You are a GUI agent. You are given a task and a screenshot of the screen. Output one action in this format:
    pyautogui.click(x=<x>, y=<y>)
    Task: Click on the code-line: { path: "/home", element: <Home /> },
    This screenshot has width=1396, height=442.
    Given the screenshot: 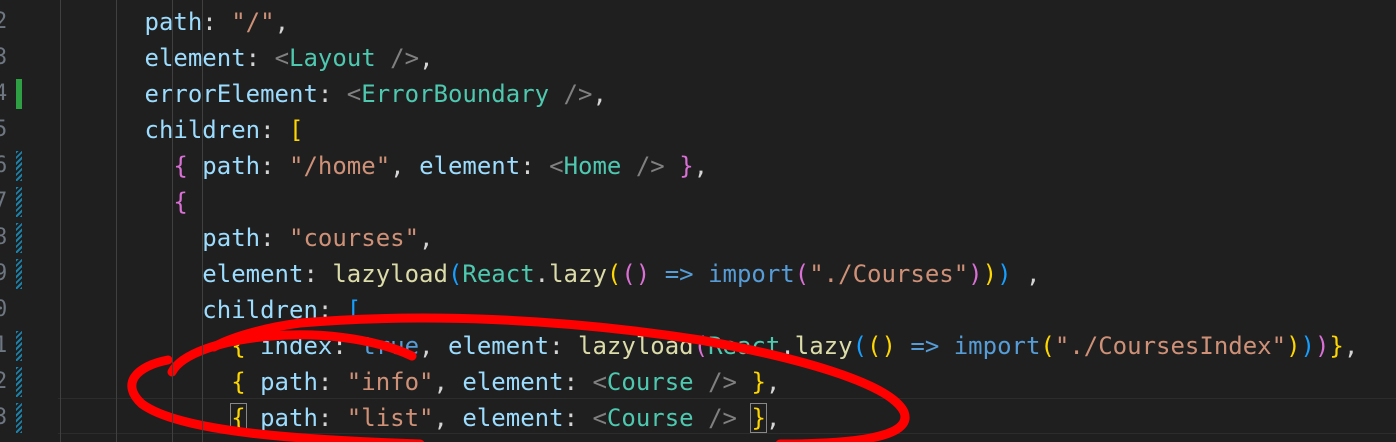 What is the action you would take?
    pyautogui.click(x=440, y=166)
    